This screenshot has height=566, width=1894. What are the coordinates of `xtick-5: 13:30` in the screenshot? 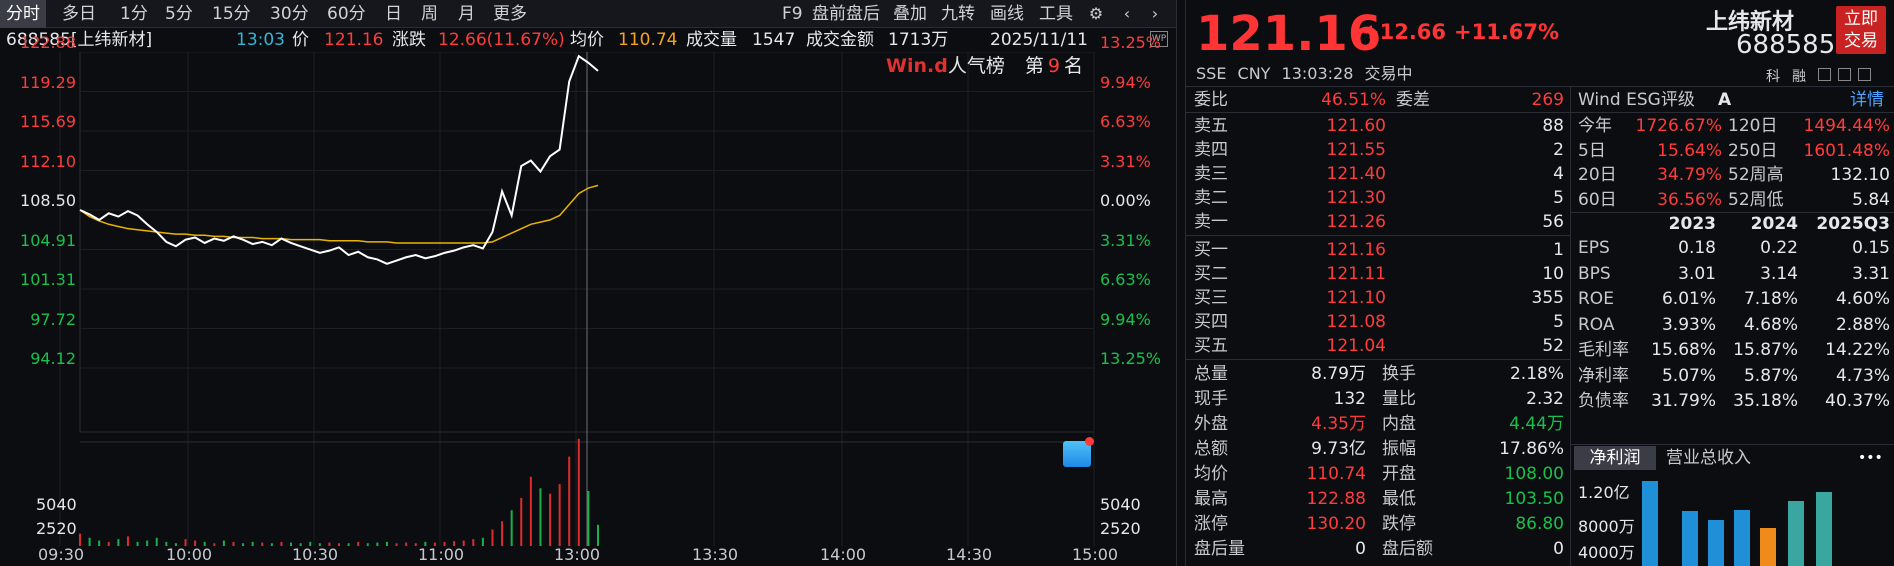 It's located at (715, 554).